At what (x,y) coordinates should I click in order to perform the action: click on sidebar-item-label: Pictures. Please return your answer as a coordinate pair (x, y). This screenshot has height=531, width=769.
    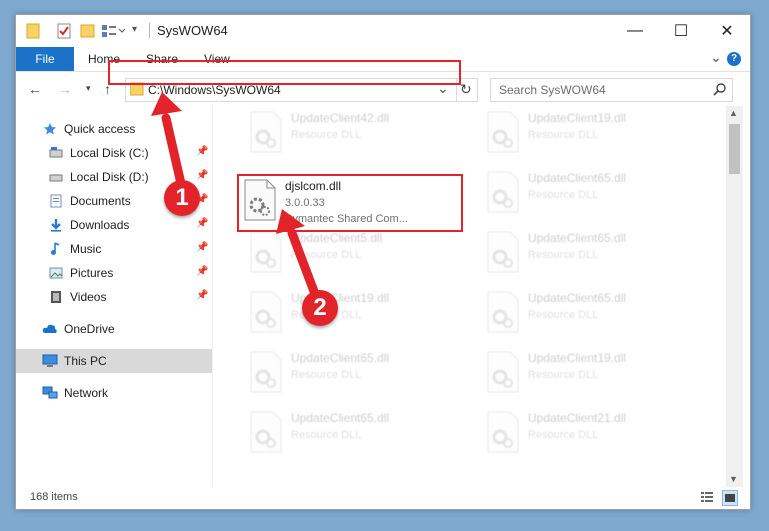
    Looking at the image, I should click on (92, 273).